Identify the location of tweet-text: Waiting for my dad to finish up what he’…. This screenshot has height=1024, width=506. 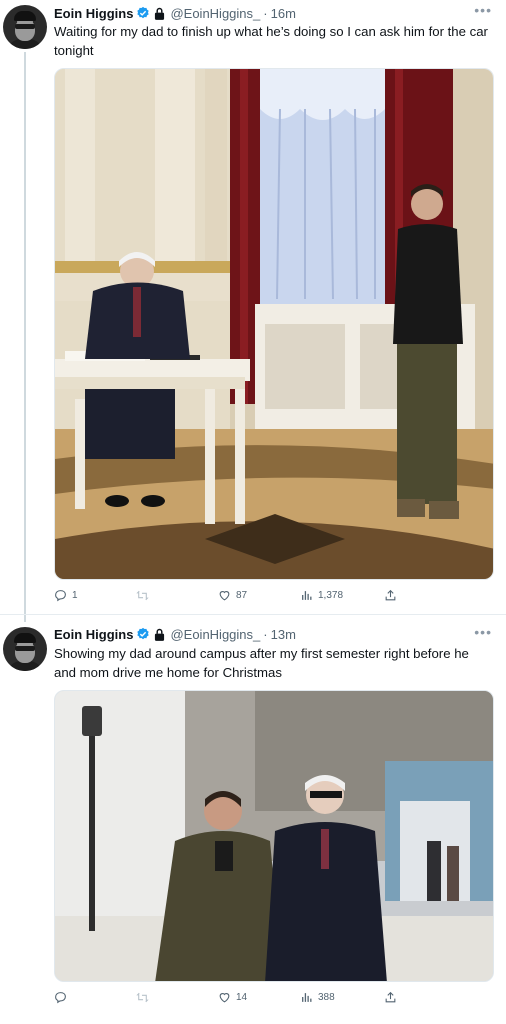
(271, 41).